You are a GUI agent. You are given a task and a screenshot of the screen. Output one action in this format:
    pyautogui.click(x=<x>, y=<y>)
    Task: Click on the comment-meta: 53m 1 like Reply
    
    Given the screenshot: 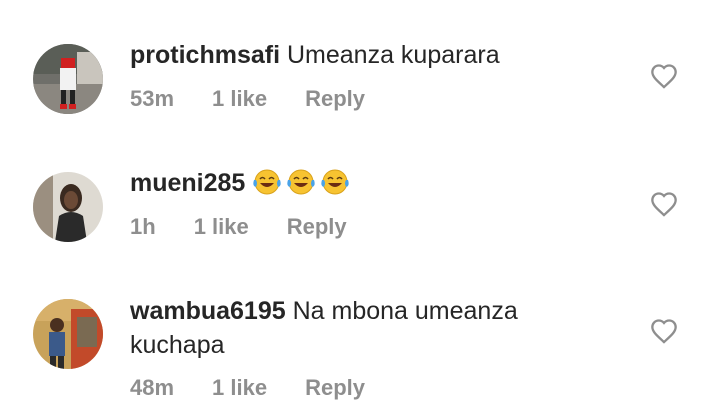 What is the action you would take?
    pyautogui.click(x=266, y=99)
    